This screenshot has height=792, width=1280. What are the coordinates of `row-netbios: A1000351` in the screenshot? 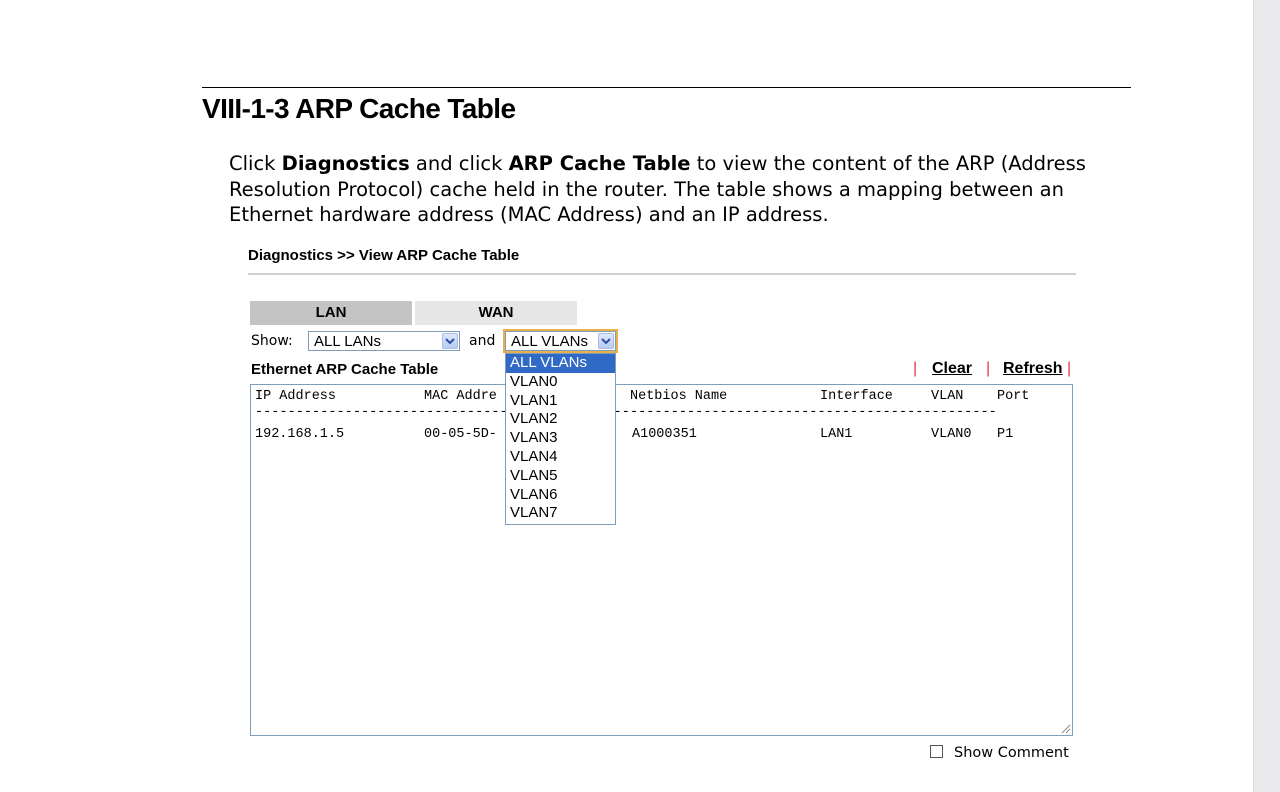 It's located at (664, 434).